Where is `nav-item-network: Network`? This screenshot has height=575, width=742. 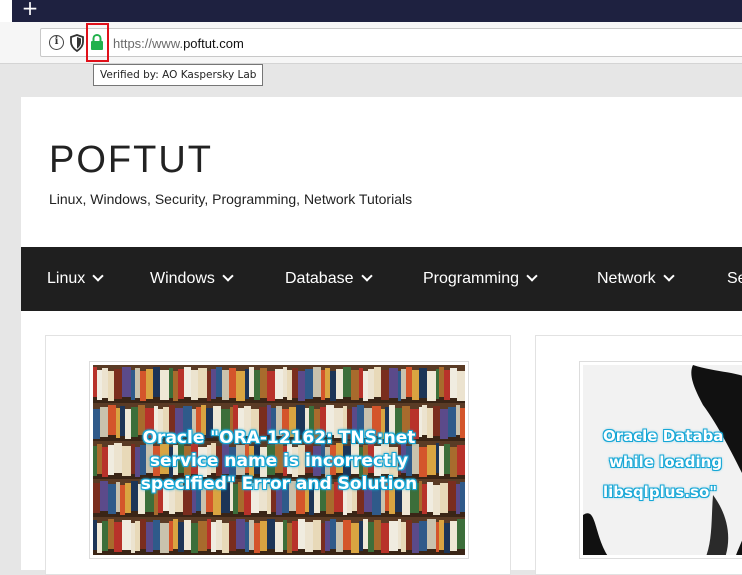
nav-item-network: Network is located at coordinates (636, 279).